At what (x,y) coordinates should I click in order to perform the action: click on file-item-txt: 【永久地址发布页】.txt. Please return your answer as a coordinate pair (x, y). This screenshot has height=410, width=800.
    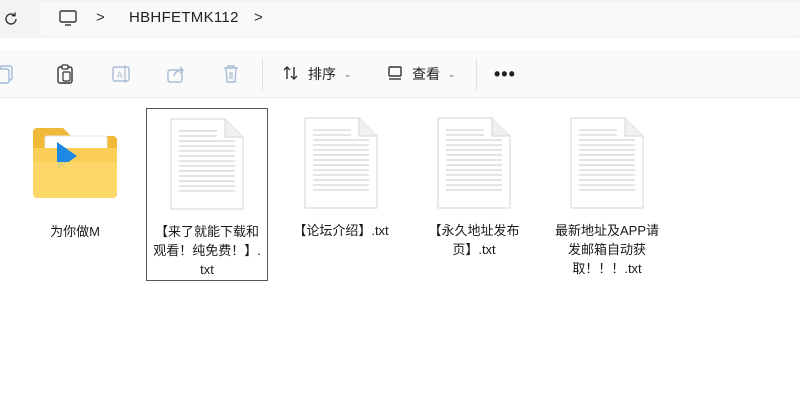
    Looking at the image, I should click on (474, 187).